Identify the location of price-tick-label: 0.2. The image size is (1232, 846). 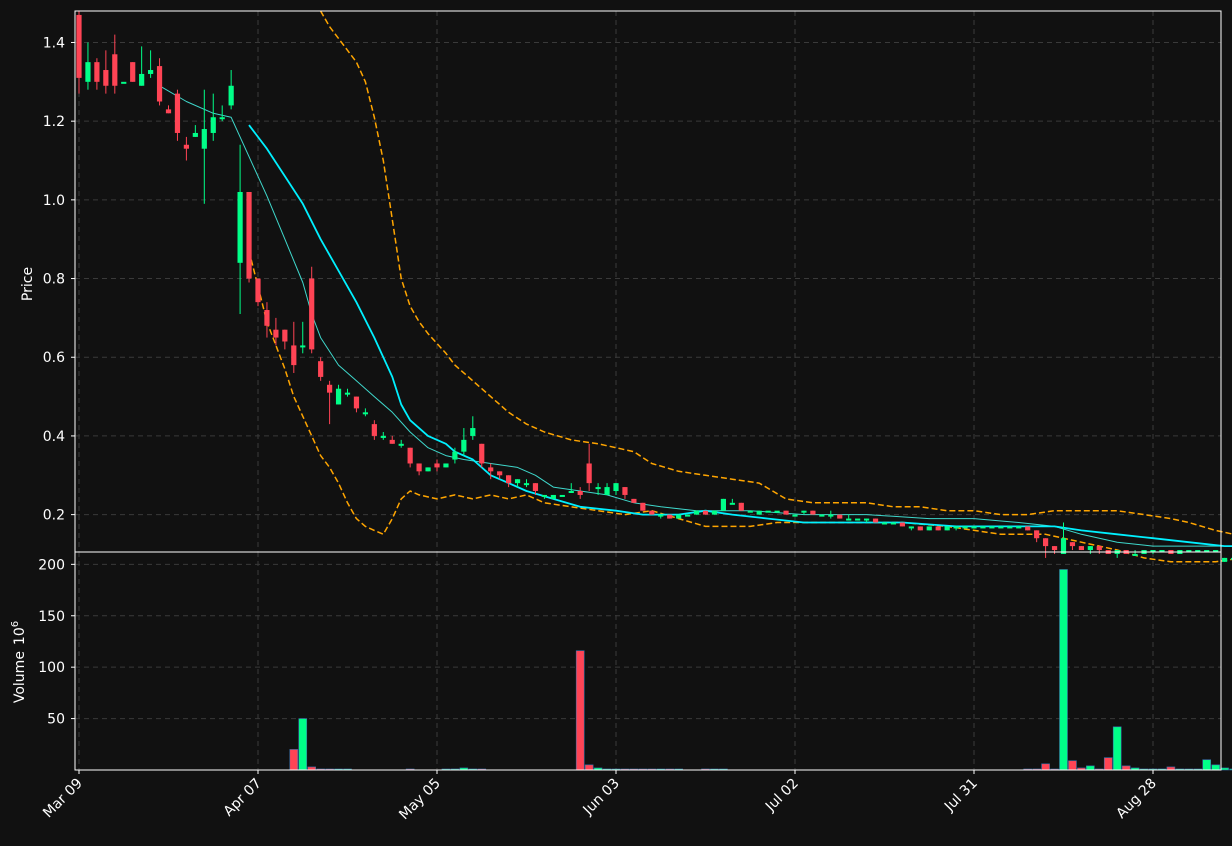
(54, 516).